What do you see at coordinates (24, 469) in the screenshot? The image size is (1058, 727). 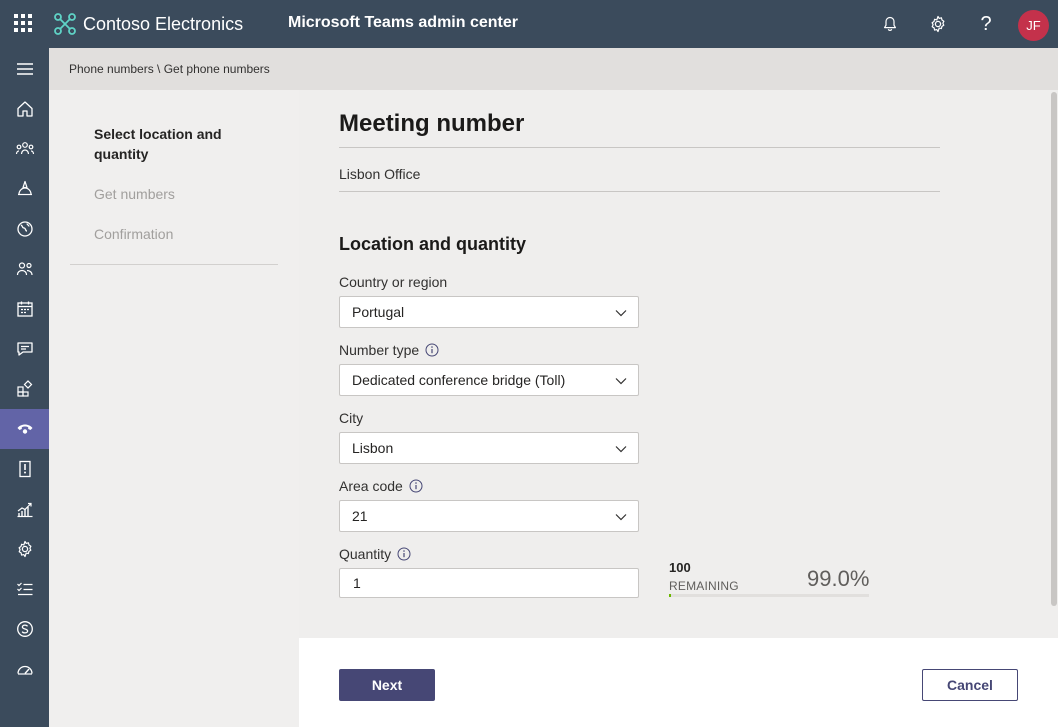 I see `policy-packages-icon` at bounding box center [24, 469].